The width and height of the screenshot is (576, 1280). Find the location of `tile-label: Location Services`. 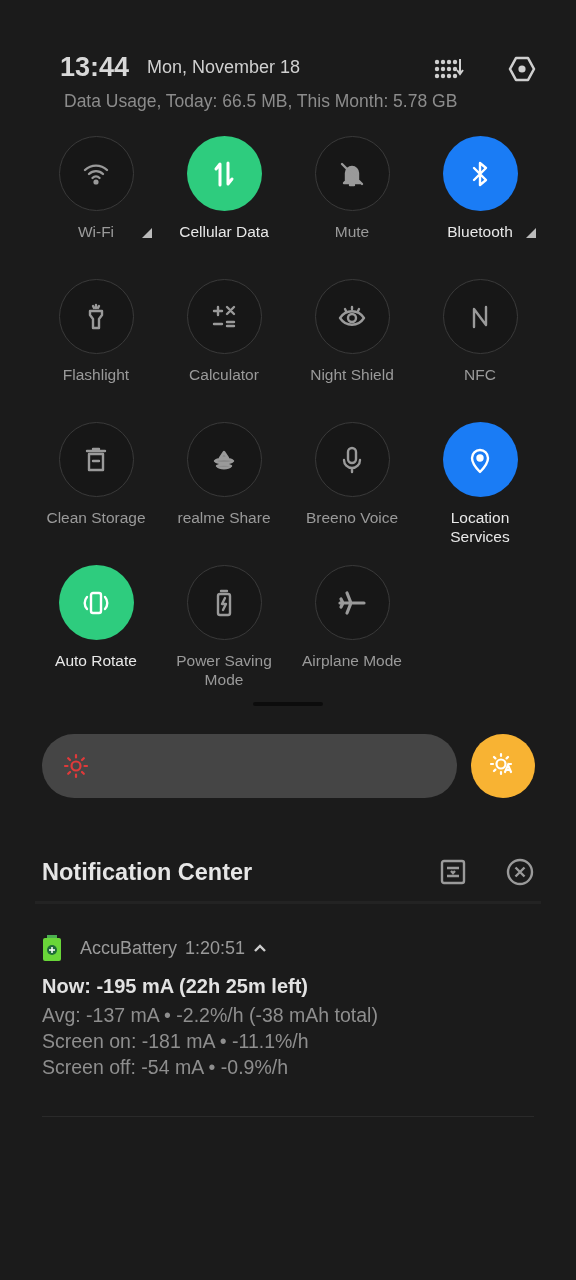

tile-label: Location Services is located at coordinates (480, 527).